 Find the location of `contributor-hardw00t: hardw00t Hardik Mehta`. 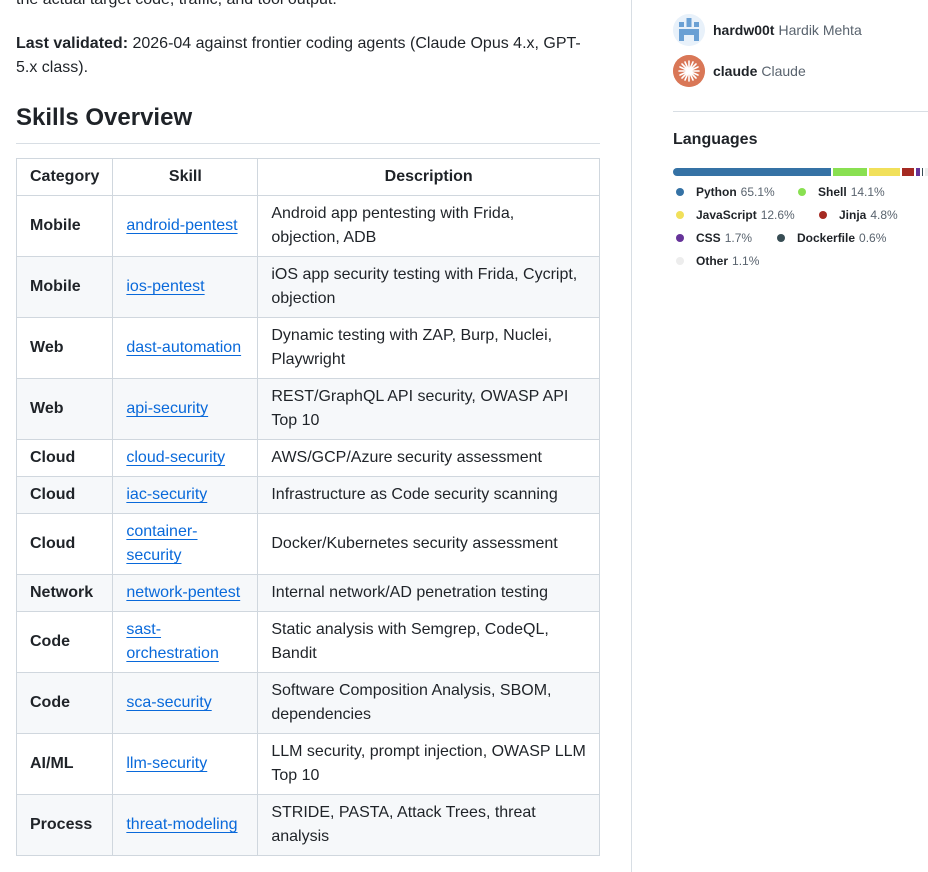

contributor-hardw00t: hardw00t Hardik Mehta is located at coordinates (767, 30).